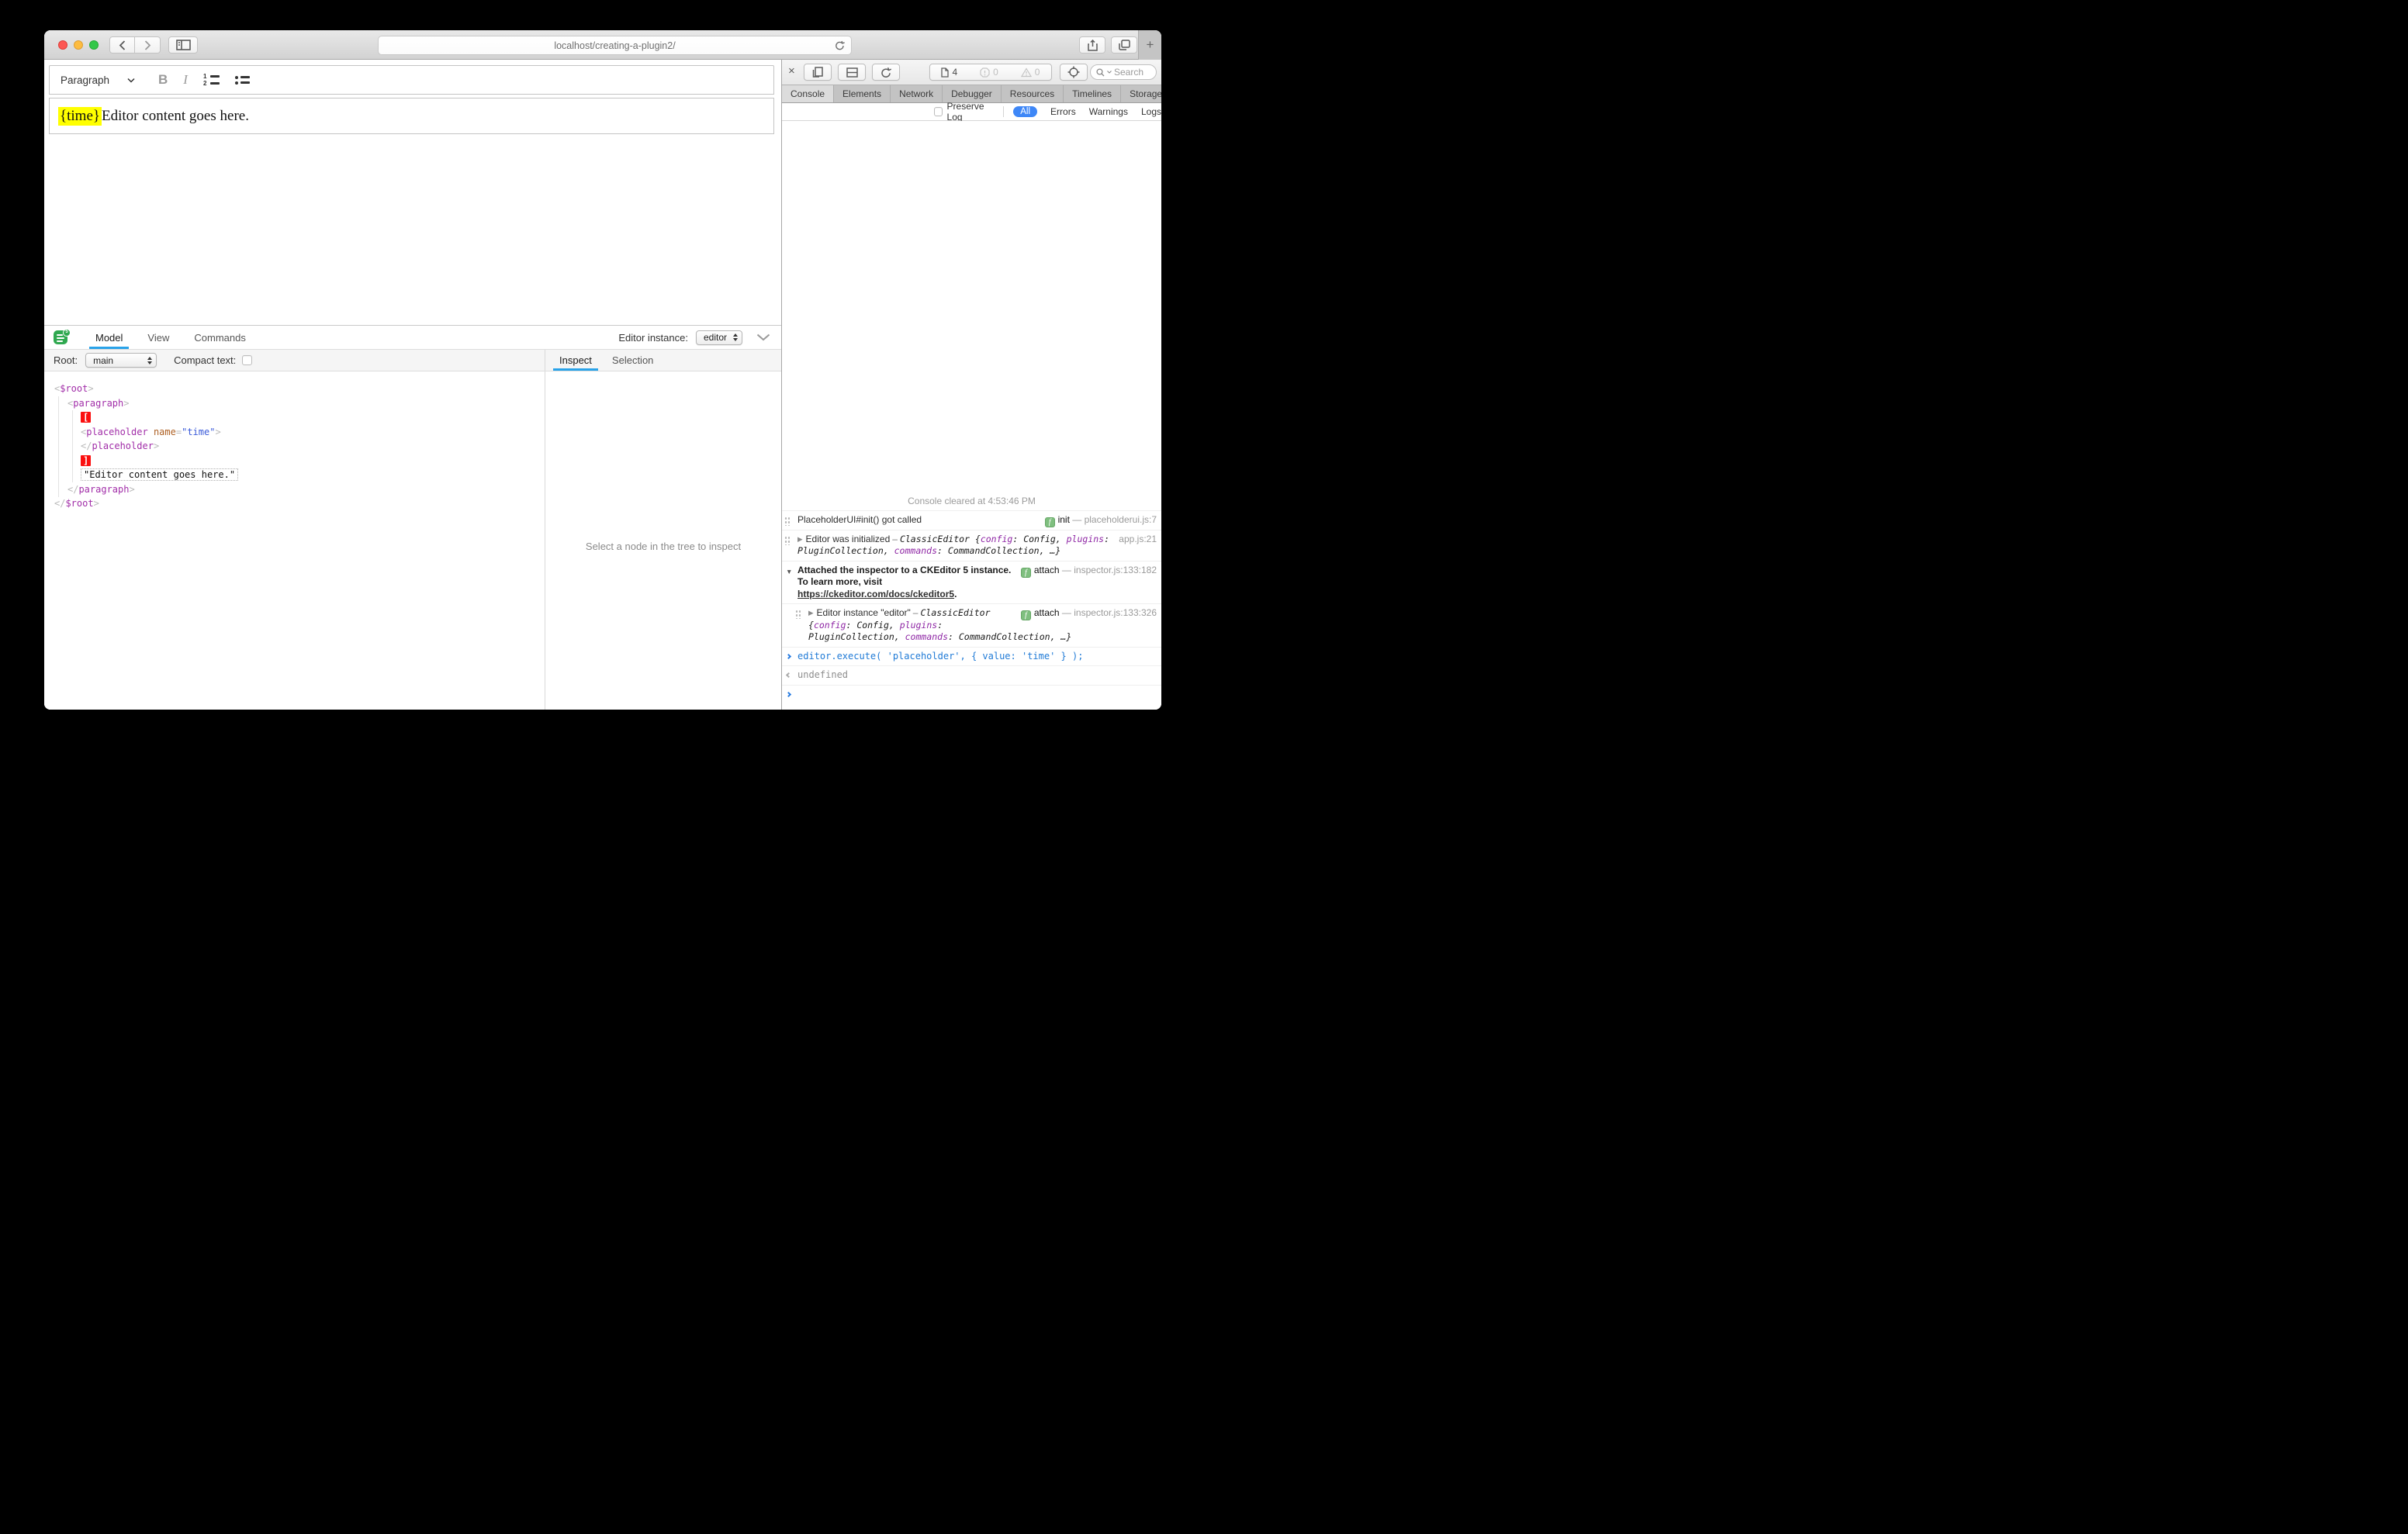 The width and height of the screenshot is (2408, 1534). I want to click on filter-all-button: All, so click(1025, 111).